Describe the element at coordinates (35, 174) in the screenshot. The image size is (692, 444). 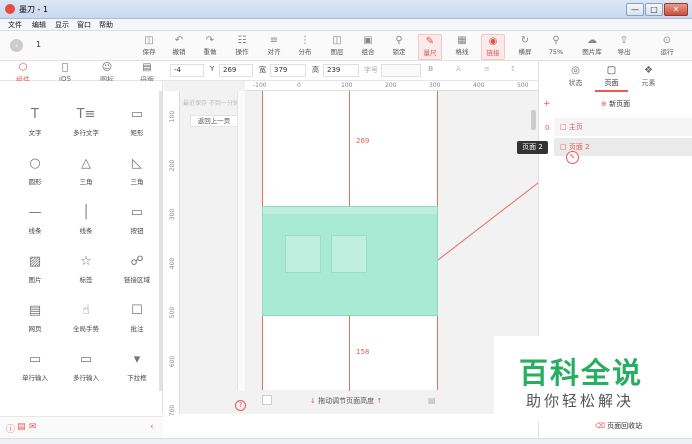
I see `component-item: ○ 圆形` at that location.